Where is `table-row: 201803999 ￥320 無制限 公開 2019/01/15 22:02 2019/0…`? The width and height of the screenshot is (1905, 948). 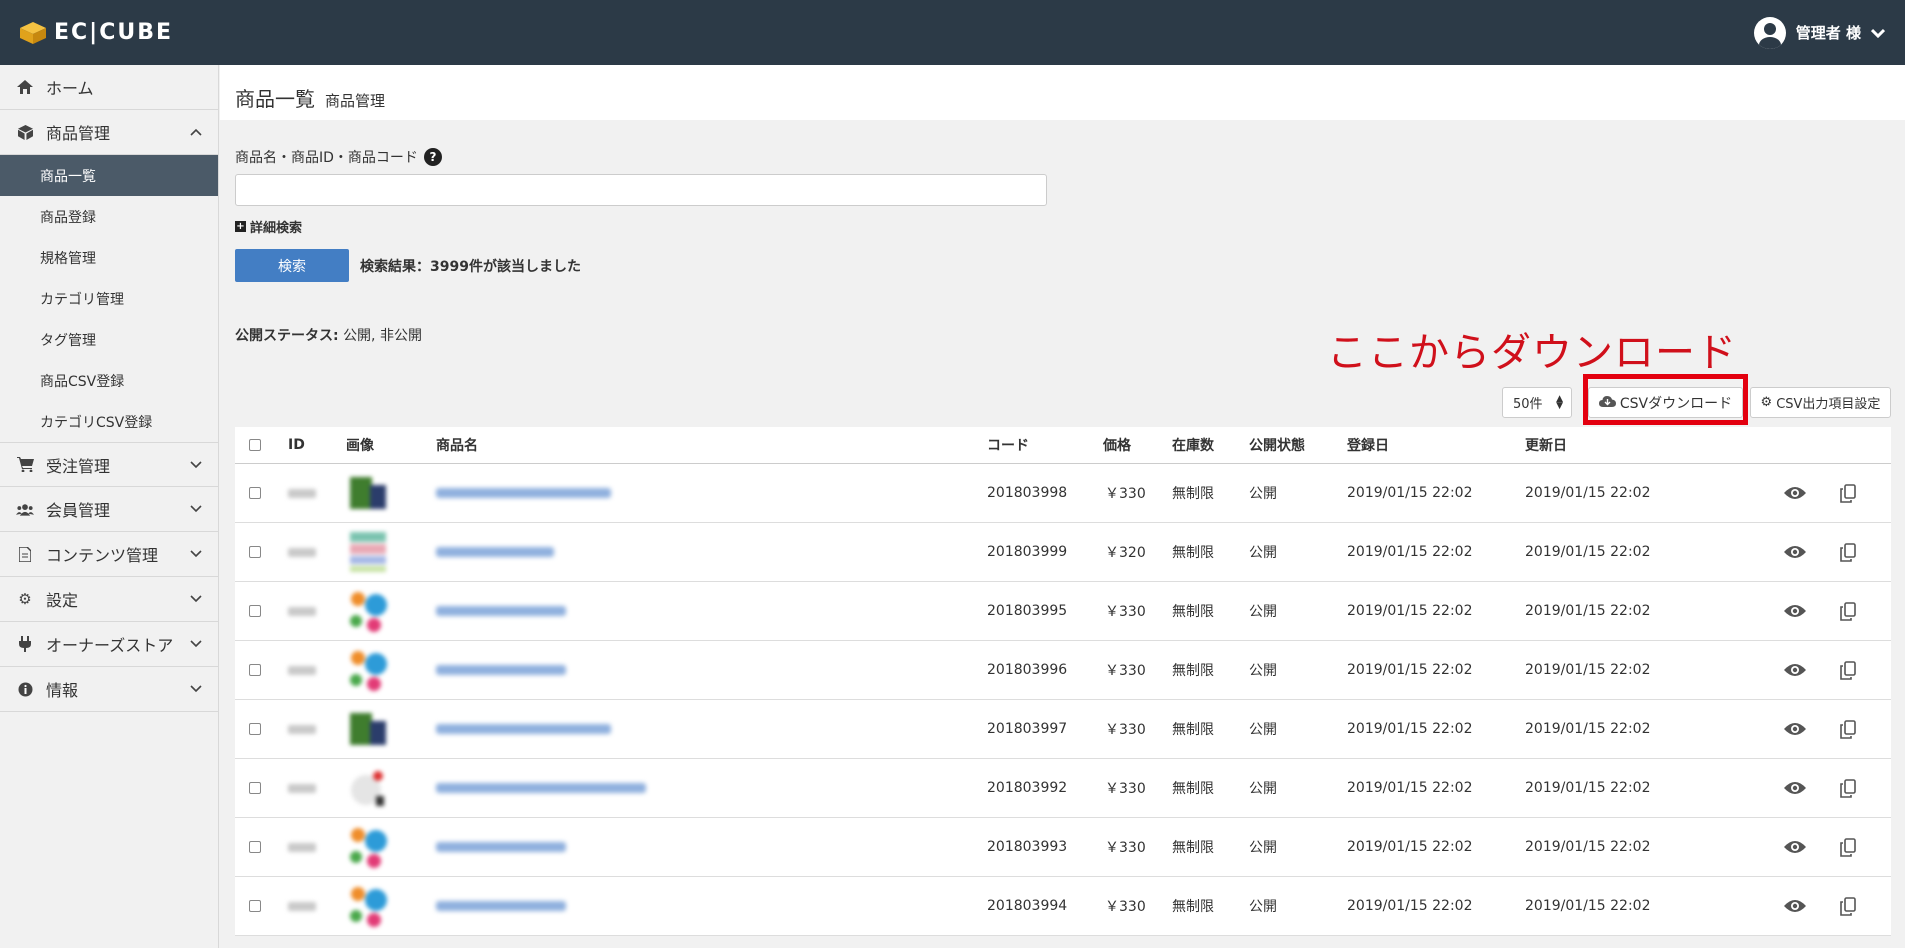
table-row: 201803999 ￥320 無制限 公開 2019/01/15 22:02 2019/0… is located at coordinates (1063, 552).